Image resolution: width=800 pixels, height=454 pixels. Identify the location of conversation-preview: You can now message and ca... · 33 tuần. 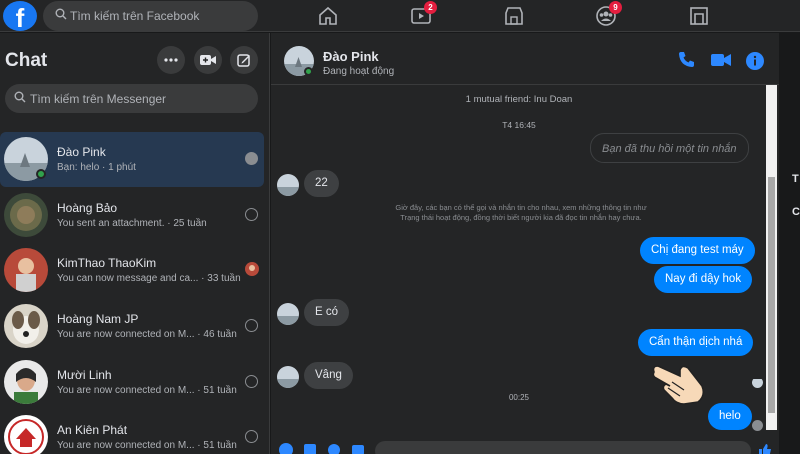
(149, 278).